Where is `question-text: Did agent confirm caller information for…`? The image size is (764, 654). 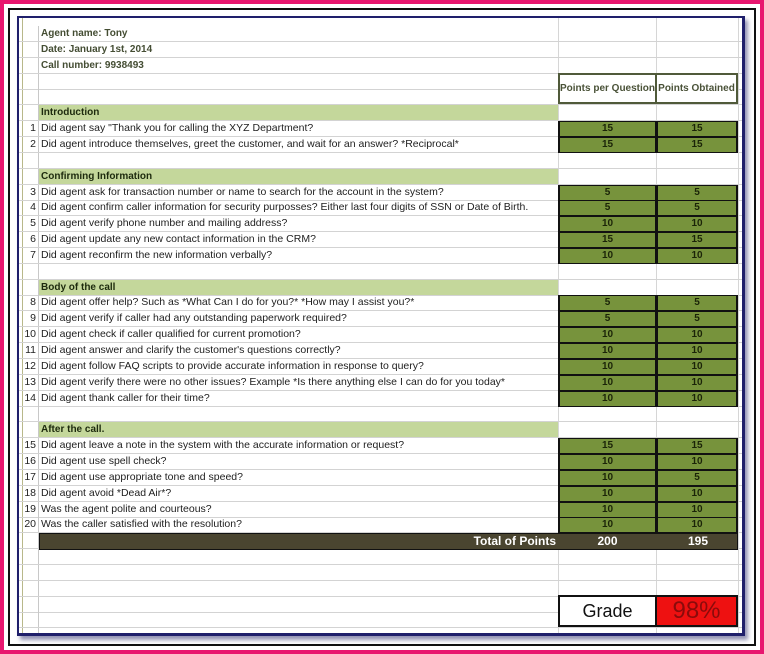
question-text: Did agent confirm caller information for… is located at coordinates (285, 207).